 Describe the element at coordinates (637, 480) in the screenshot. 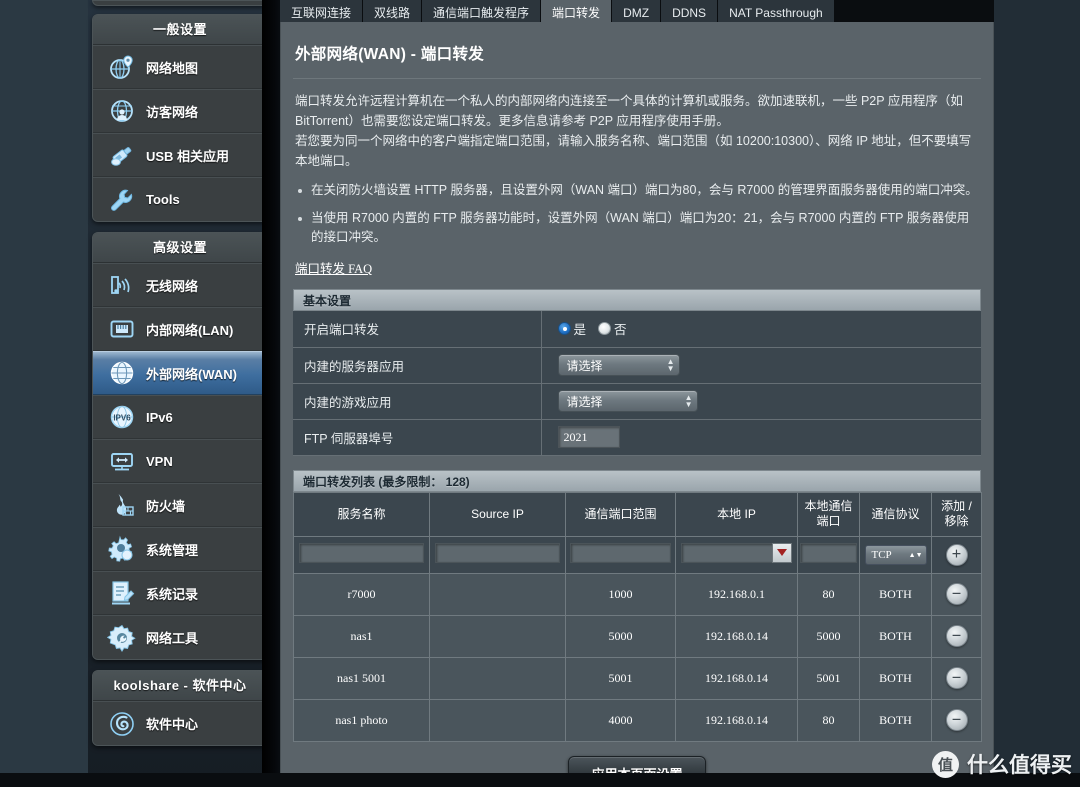

I see `port-list-header: 端口转发列表 (最多限制： 128)` at that location.